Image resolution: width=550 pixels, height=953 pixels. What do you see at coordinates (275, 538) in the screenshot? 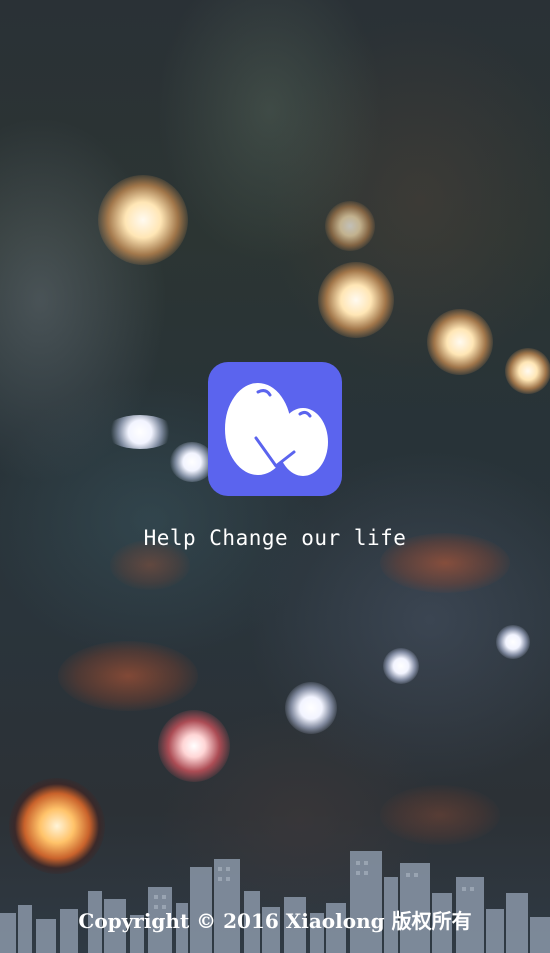
I see `tagline: Help Change our life` at bounding box center [275, 538].